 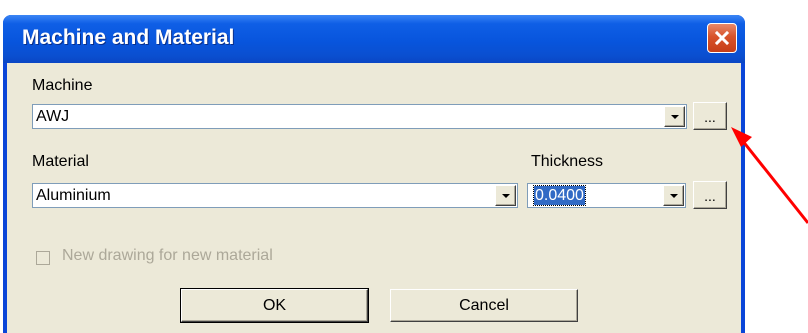 What do you see at coordinates (62, 85) in the screenshot?
I see `machine-label: Machine` at bounding box center [62, 85].